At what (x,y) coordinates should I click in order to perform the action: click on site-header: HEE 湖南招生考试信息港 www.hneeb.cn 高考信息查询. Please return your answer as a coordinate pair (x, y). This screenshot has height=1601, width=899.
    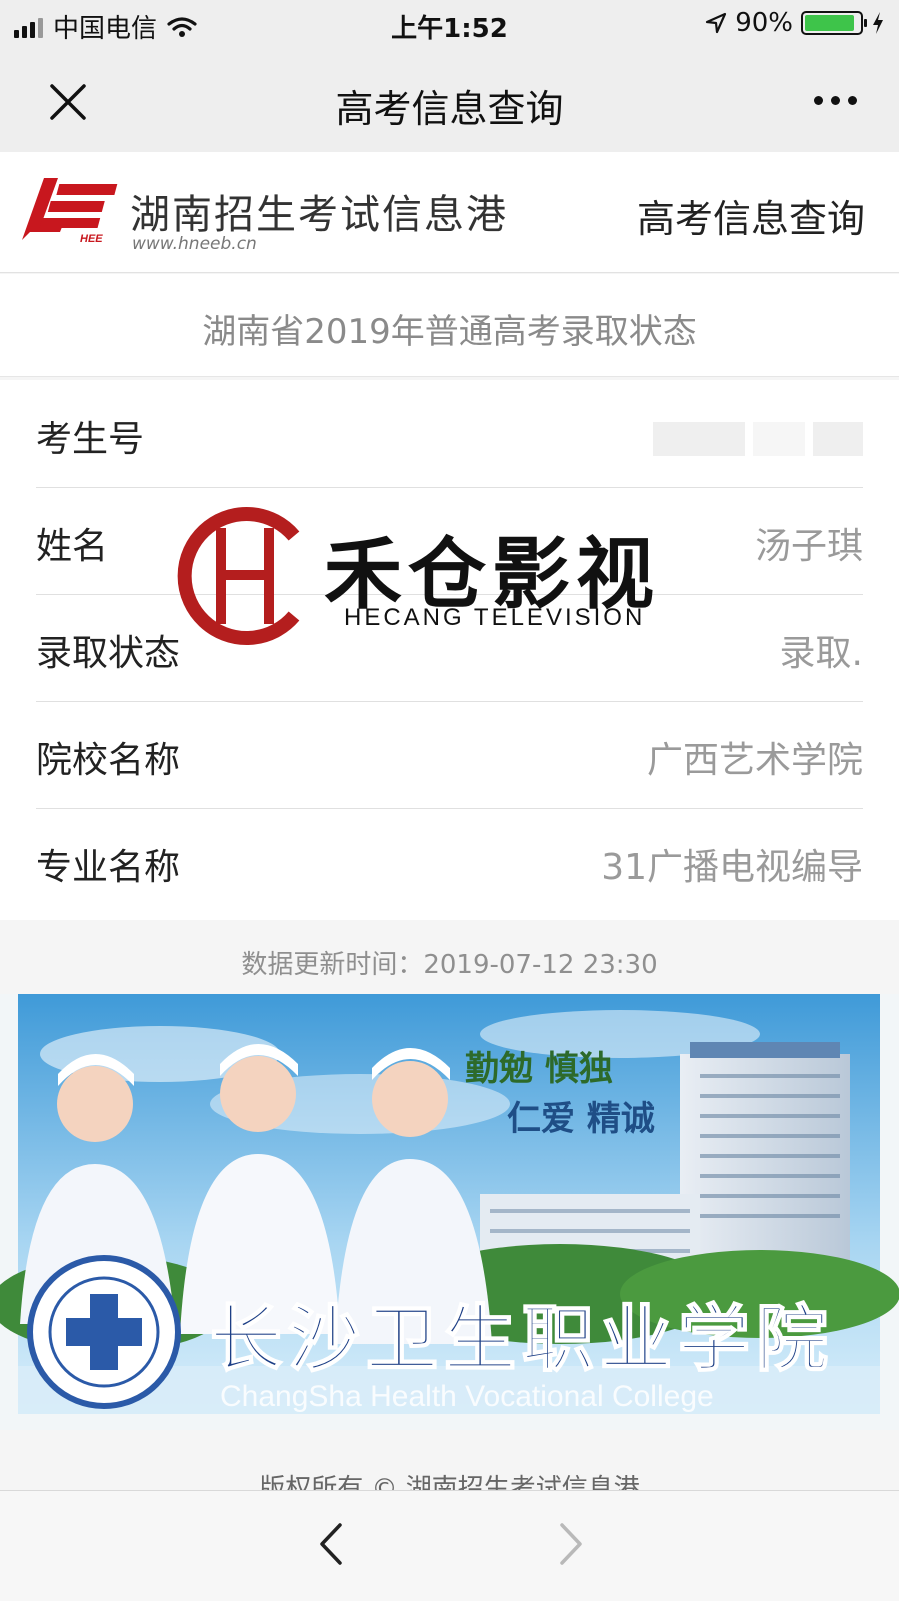
    Looking at the image, I should click on (449, 212).